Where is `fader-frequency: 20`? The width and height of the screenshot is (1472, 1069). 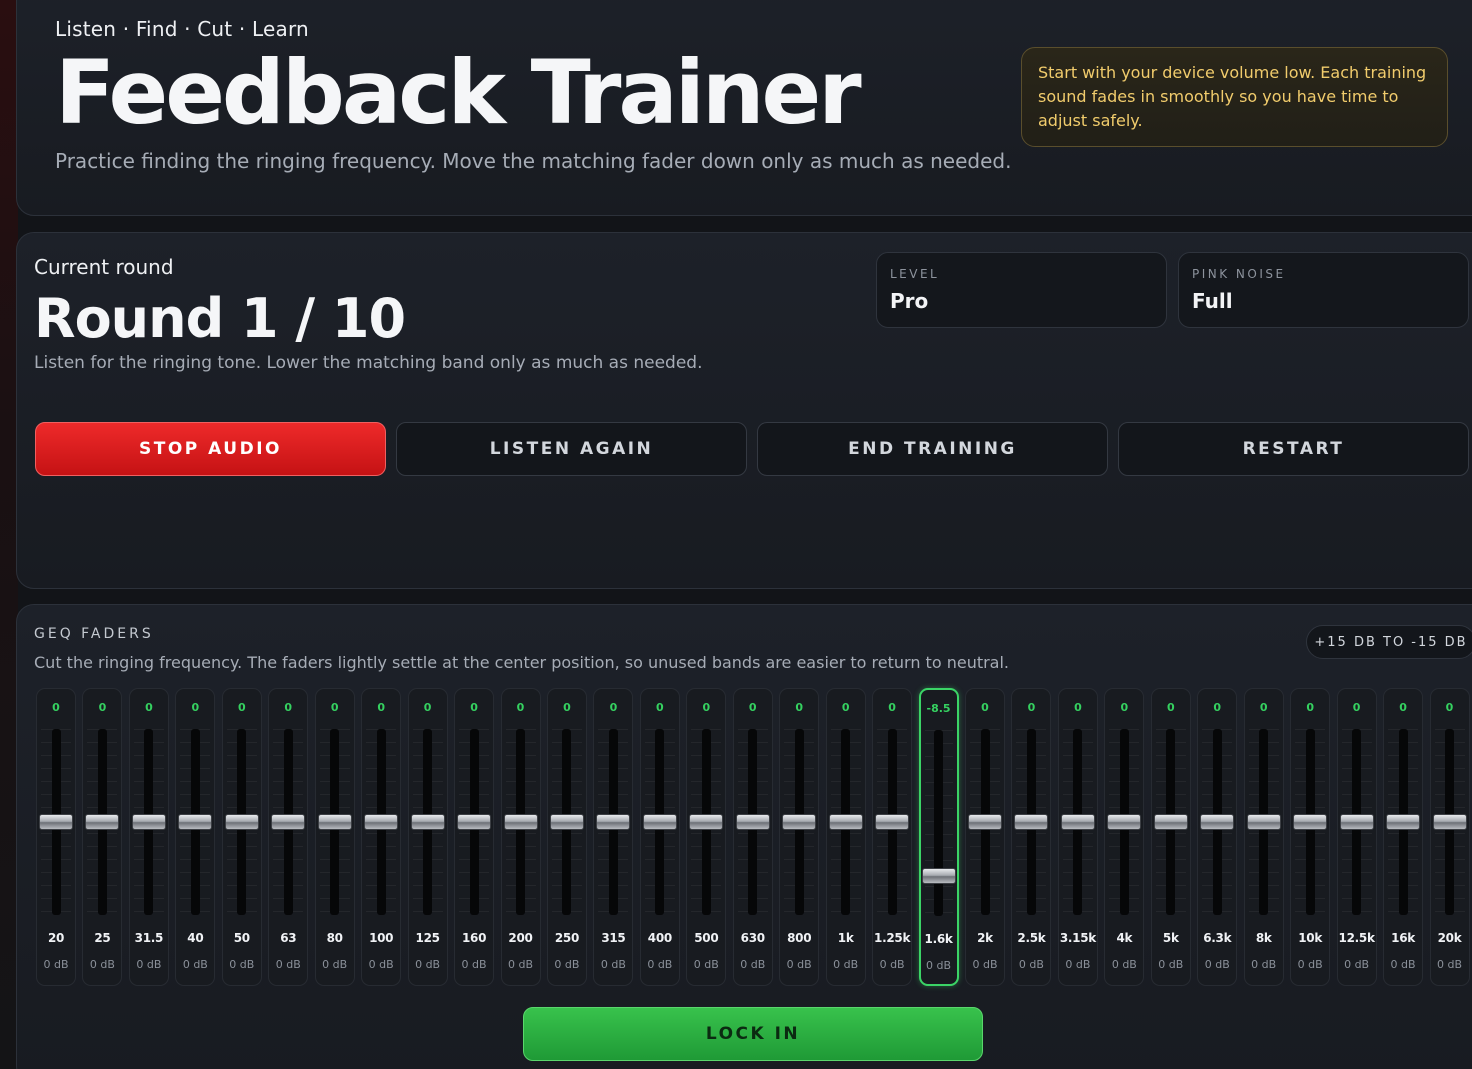 fader-frequency: 20 is located at coordinates (56, 938).